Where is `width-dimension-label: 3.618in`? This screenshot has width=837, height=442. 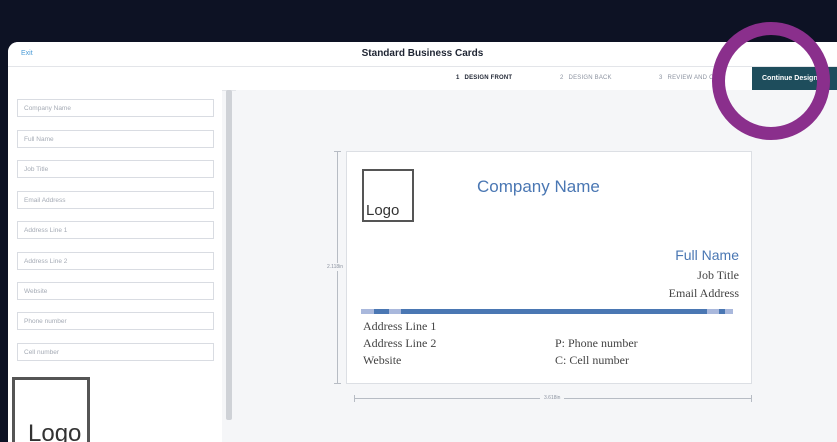
width-dimension-label: 3.618in is located at coordinates (552, 398).